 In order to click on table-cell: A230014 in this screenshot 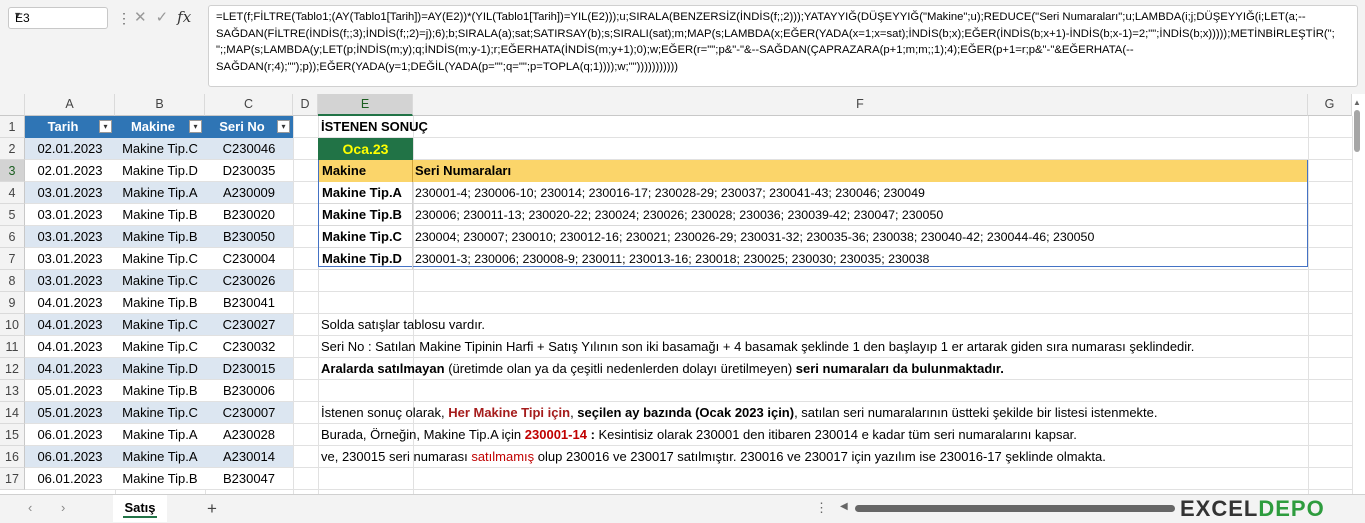, I will do `click(249, 457)`.